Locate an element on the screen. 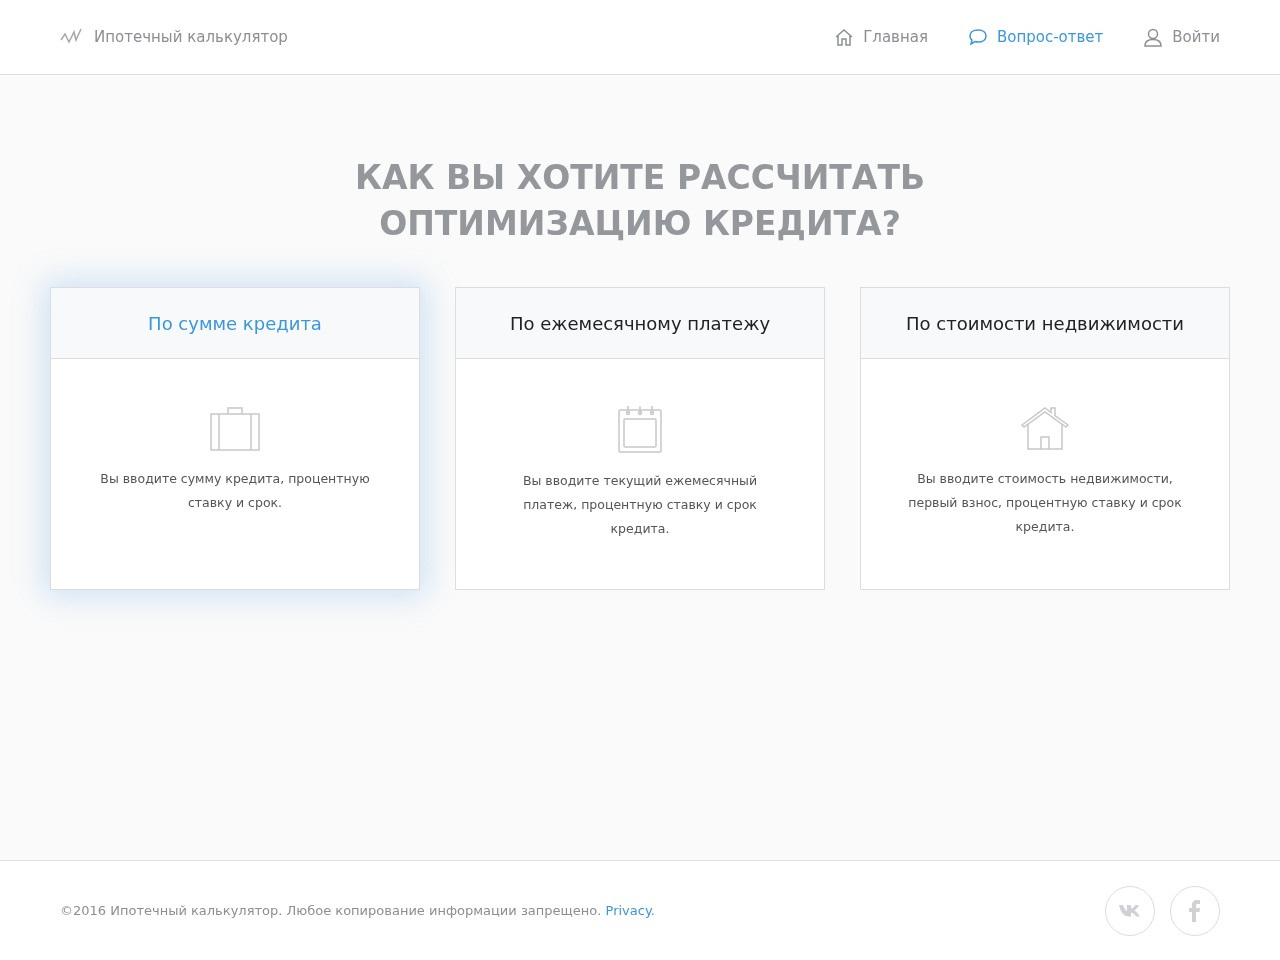 This screenshot has height=960, width=1280. calendar-icon is located at coordinates (640, 429).